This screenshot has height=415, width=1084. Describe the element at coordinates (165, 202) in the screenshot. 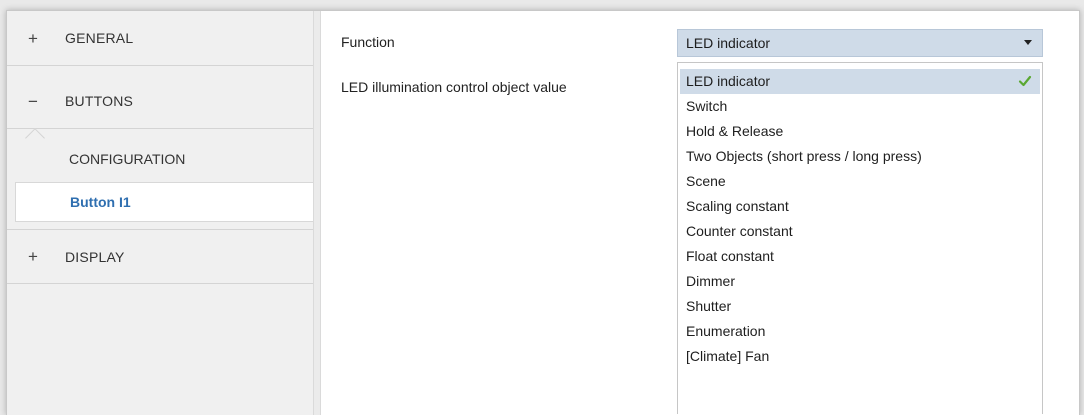

I see `sidebar-item-button-i1: Button I1` at that location.